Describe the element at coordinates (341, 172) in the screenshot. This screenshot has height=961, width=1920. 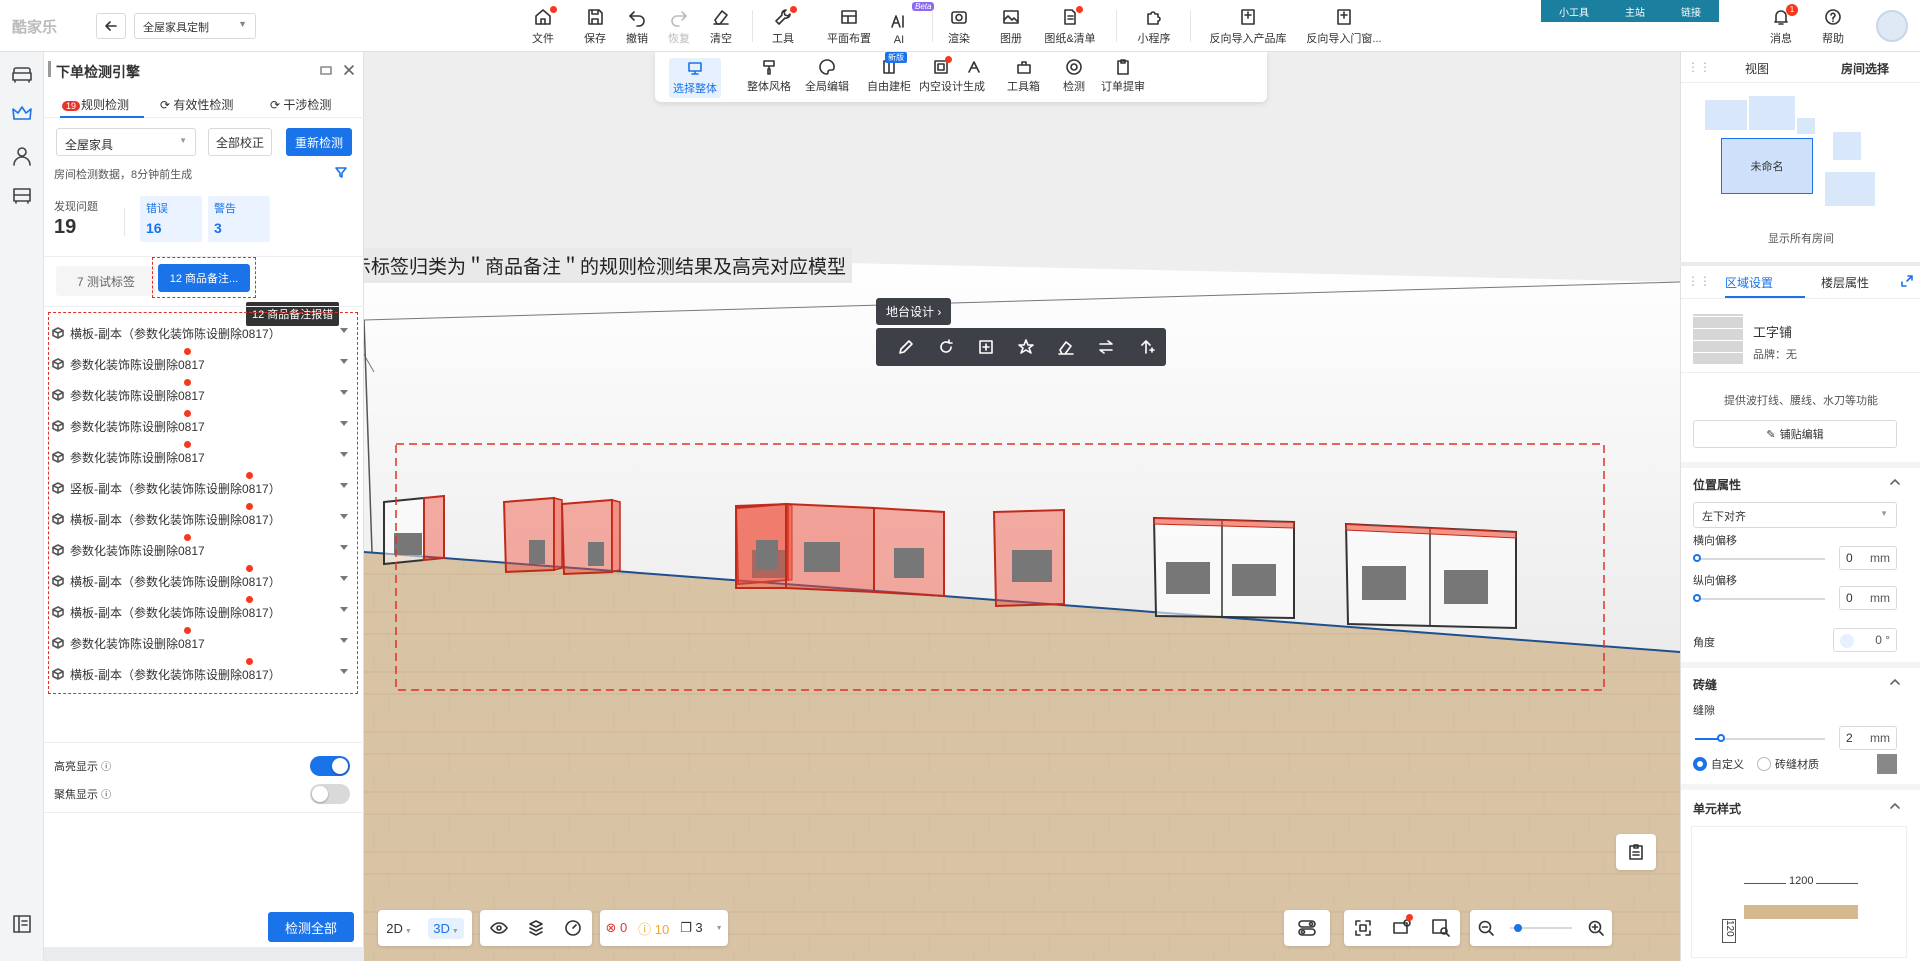
I see `filter-icon` at that location.